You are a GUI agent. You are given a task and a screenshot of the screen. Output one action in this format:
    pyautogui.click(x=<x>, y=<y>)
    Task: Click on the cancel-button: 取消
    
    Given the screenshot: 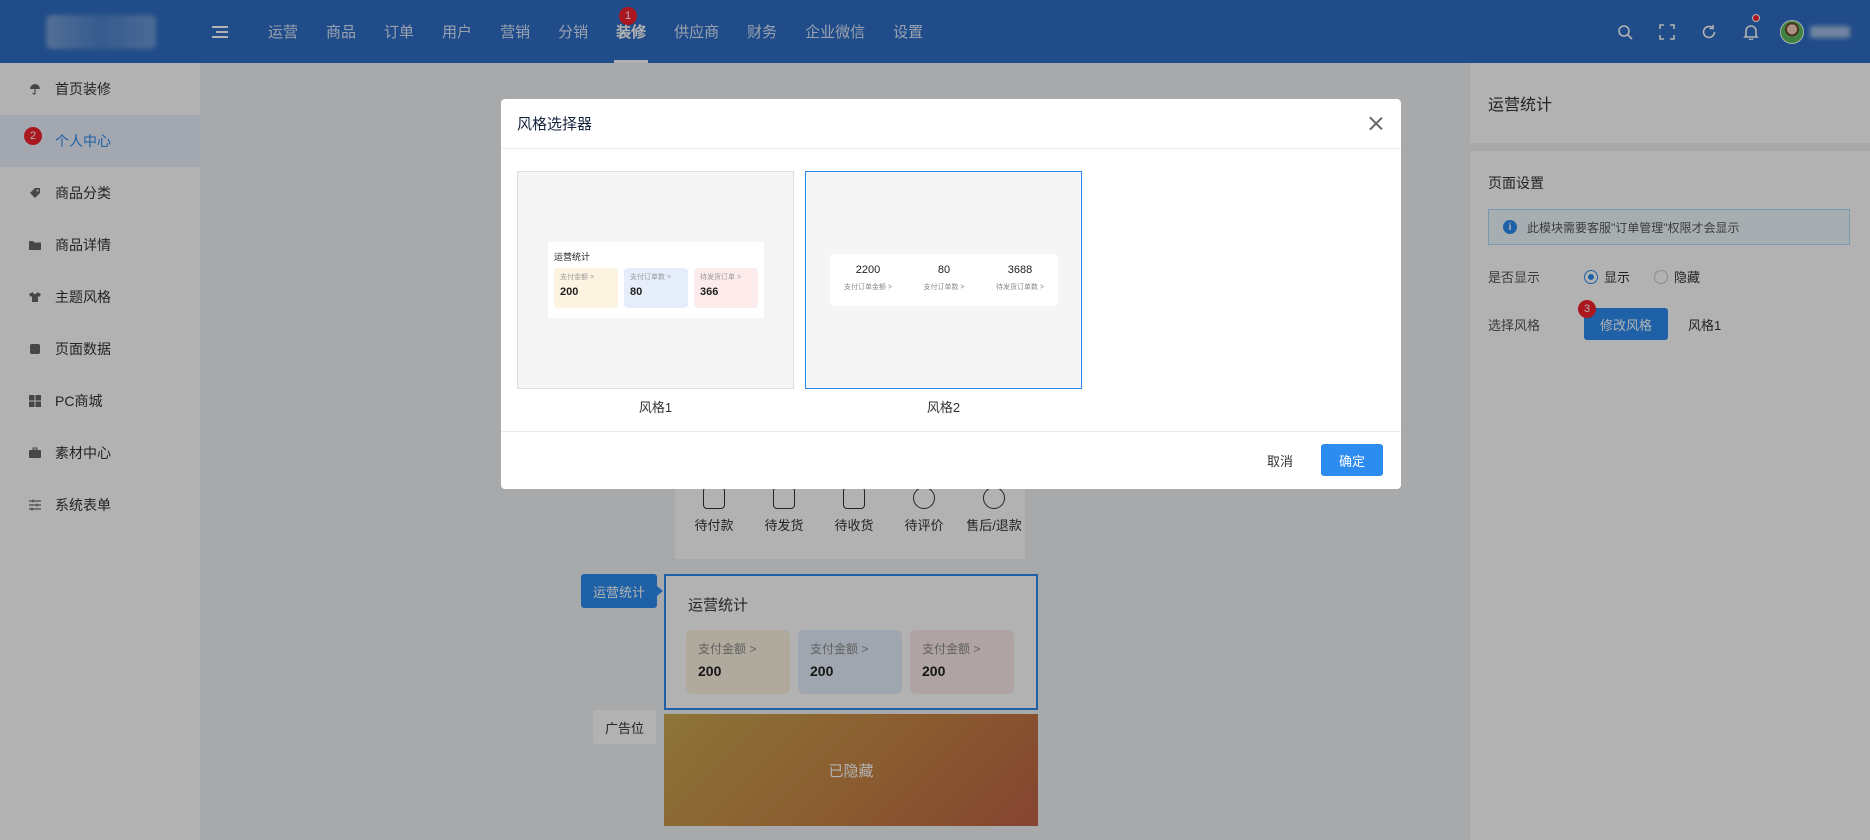 What is the action you would take?
    pyautogui.click(x=1280, y=460)
    